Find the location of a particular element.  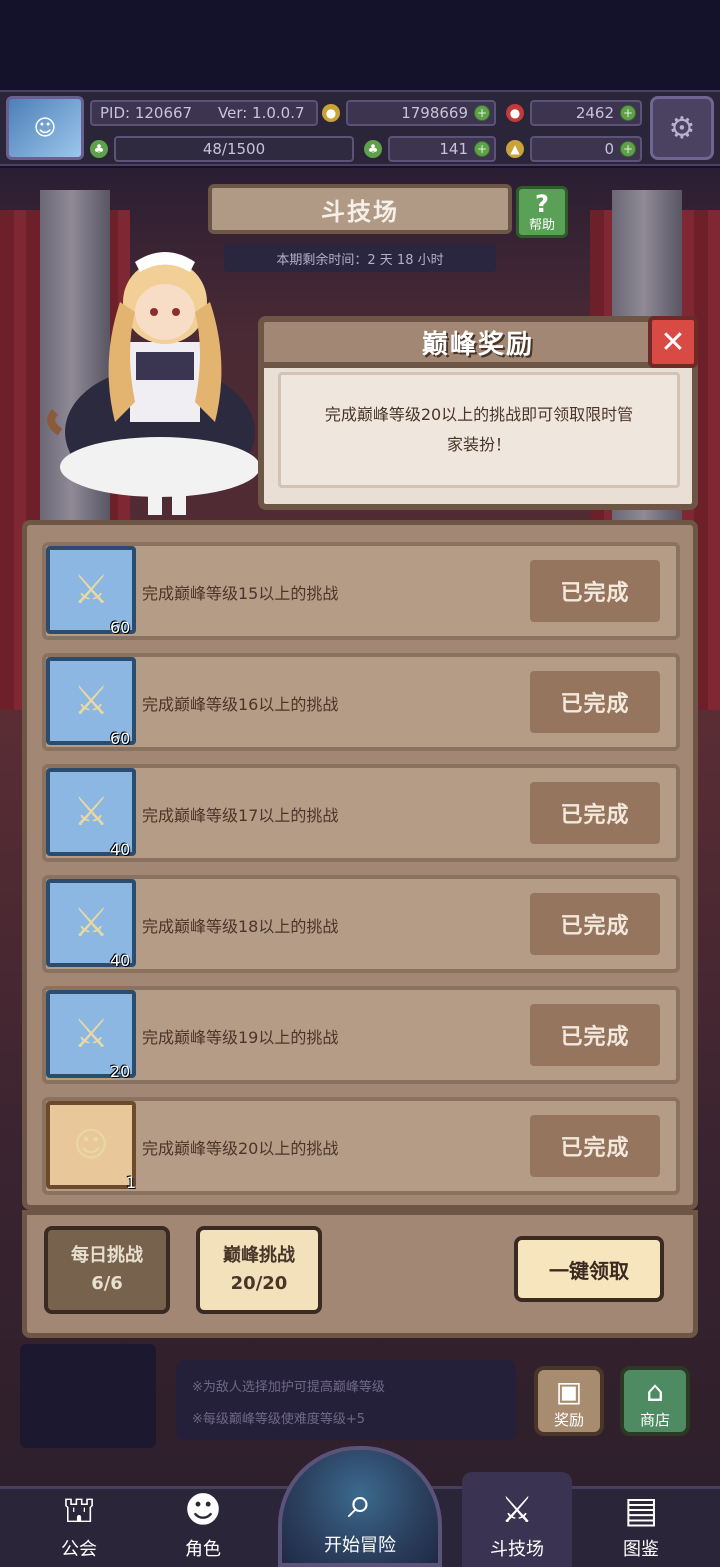

tab-daily-value: 6/6 is located at coordinates (107, 1283).